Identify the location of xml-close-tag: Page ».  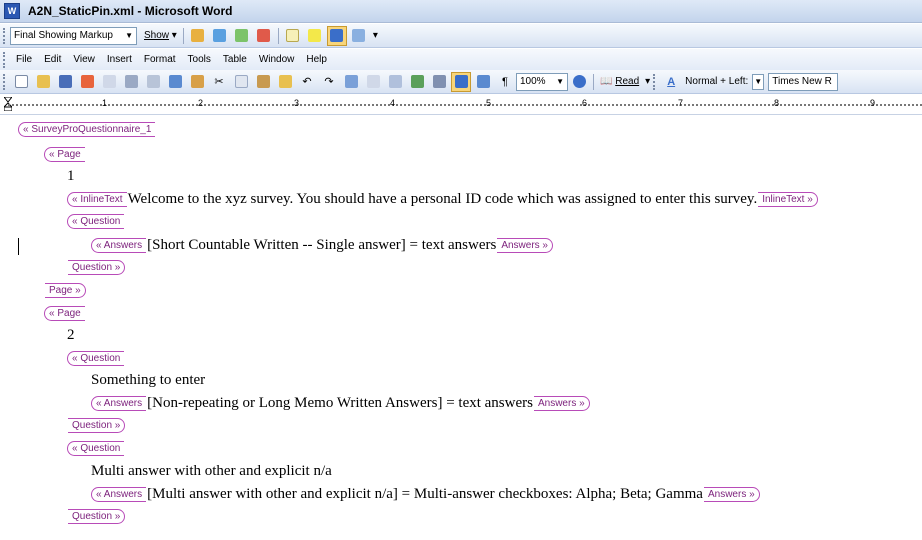
(65, 290).